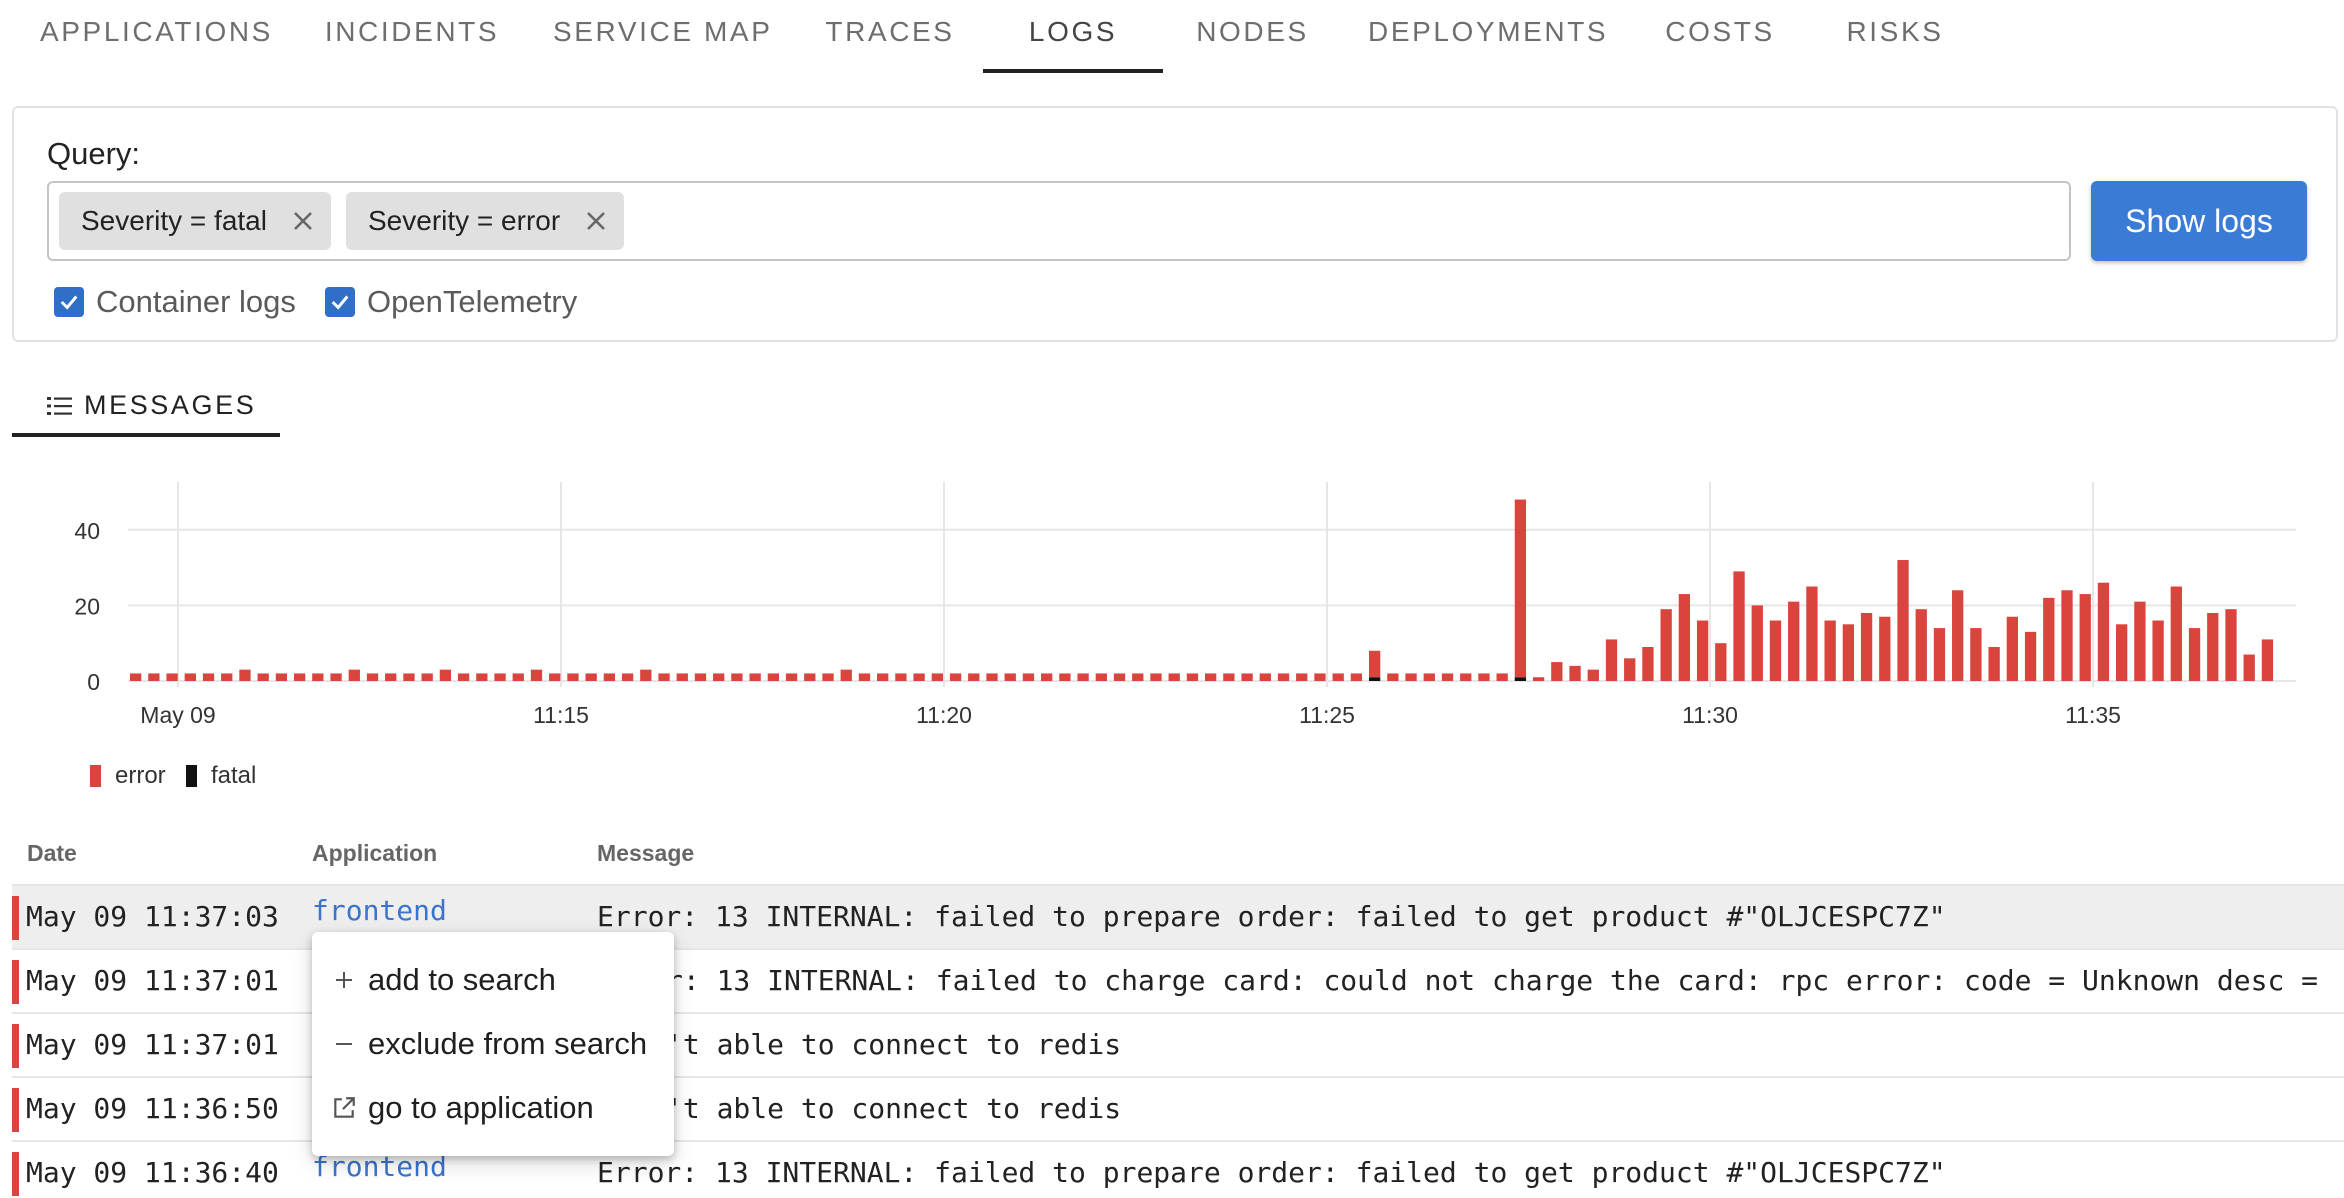 The width and height of the screenshot is (2344, 1198). I want to click on menu-item-add-to-search: add to search, so click(493, 980).